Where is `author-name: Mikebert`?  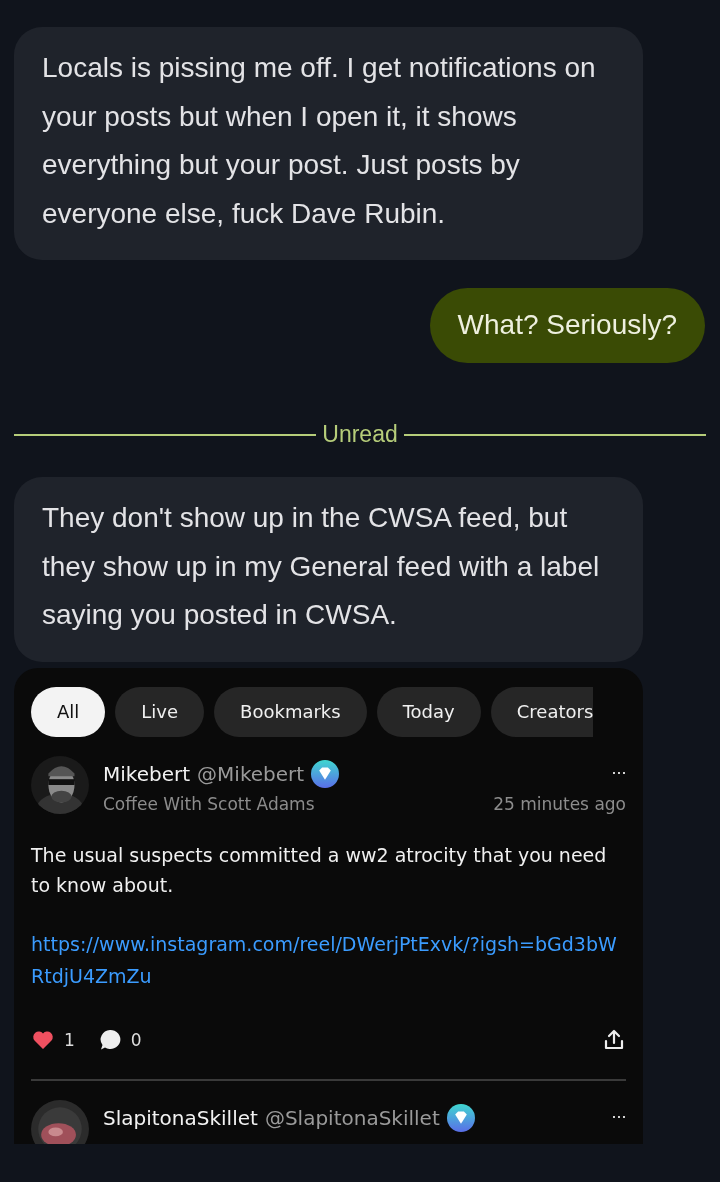 author-name: Mikebert is located at coordinates (147, 773).